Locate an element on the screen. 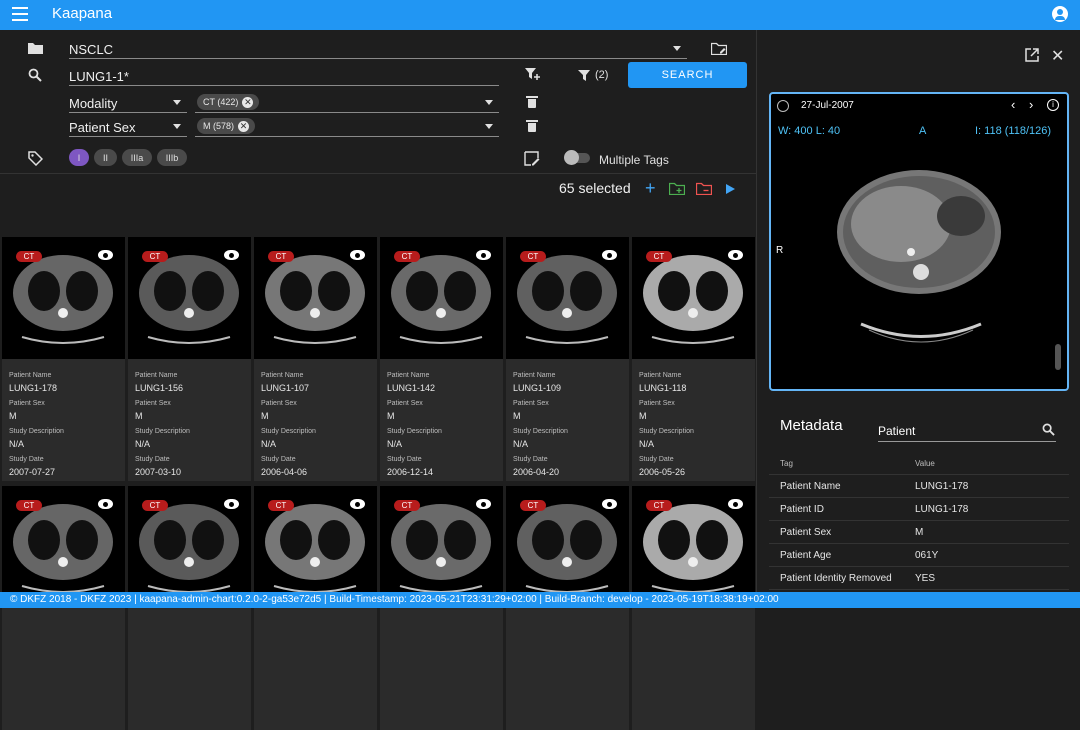 This screenshot has height=730, width=1080. sex-field-select: Patient Sex is located at coordinates (128, 128).